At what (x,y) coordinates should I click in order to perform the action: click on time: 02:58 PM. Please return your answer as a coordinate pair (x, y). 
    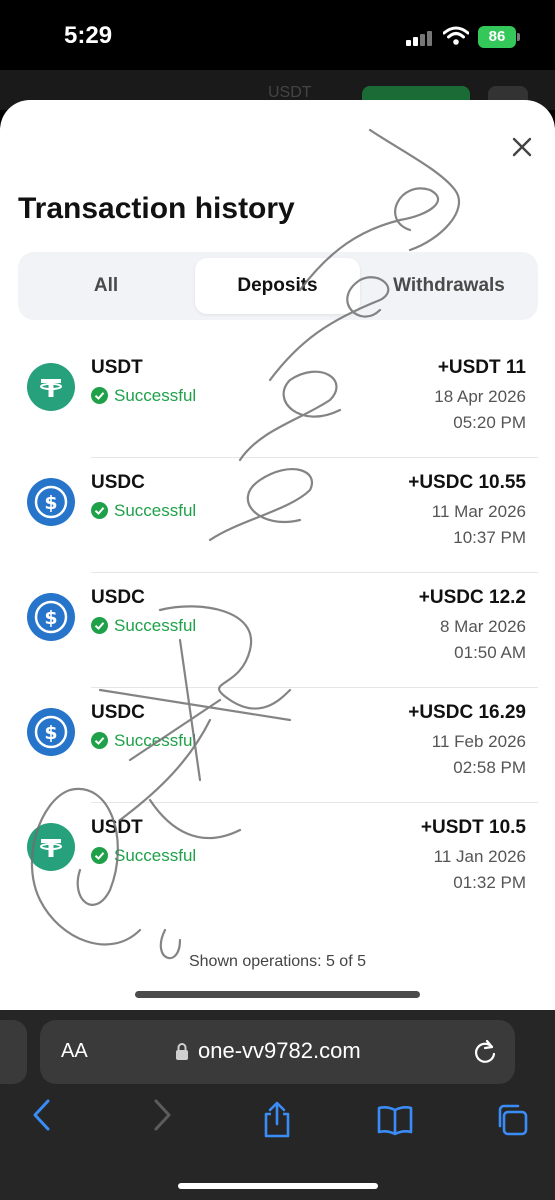
    Looking at the image, I should click on (489, 767).